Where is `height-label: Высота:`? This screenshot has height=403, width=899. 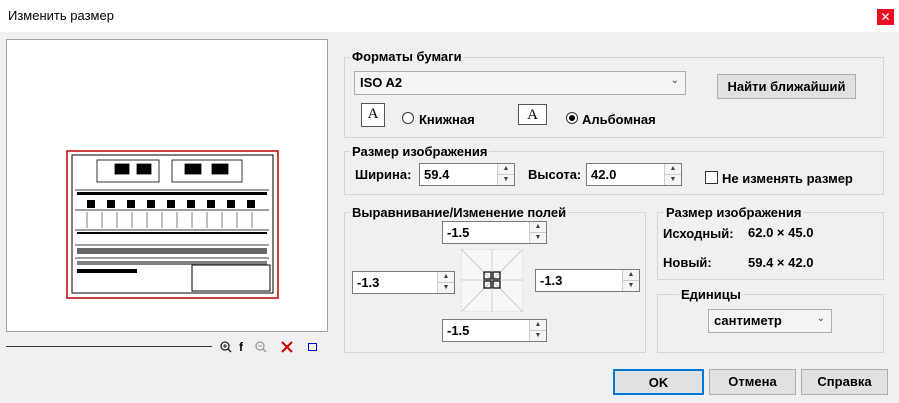 height-label: Высота: is located at coordinates (555, 174).